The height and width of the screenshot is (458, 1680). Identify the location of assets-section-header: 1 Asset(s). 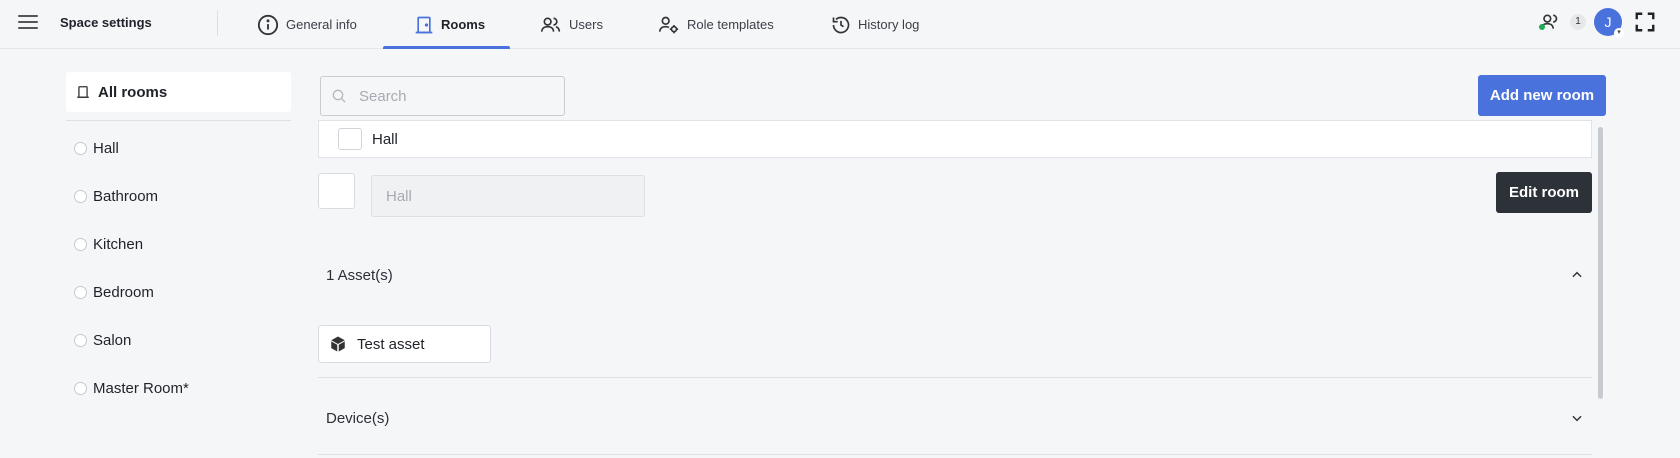
(955, 275).